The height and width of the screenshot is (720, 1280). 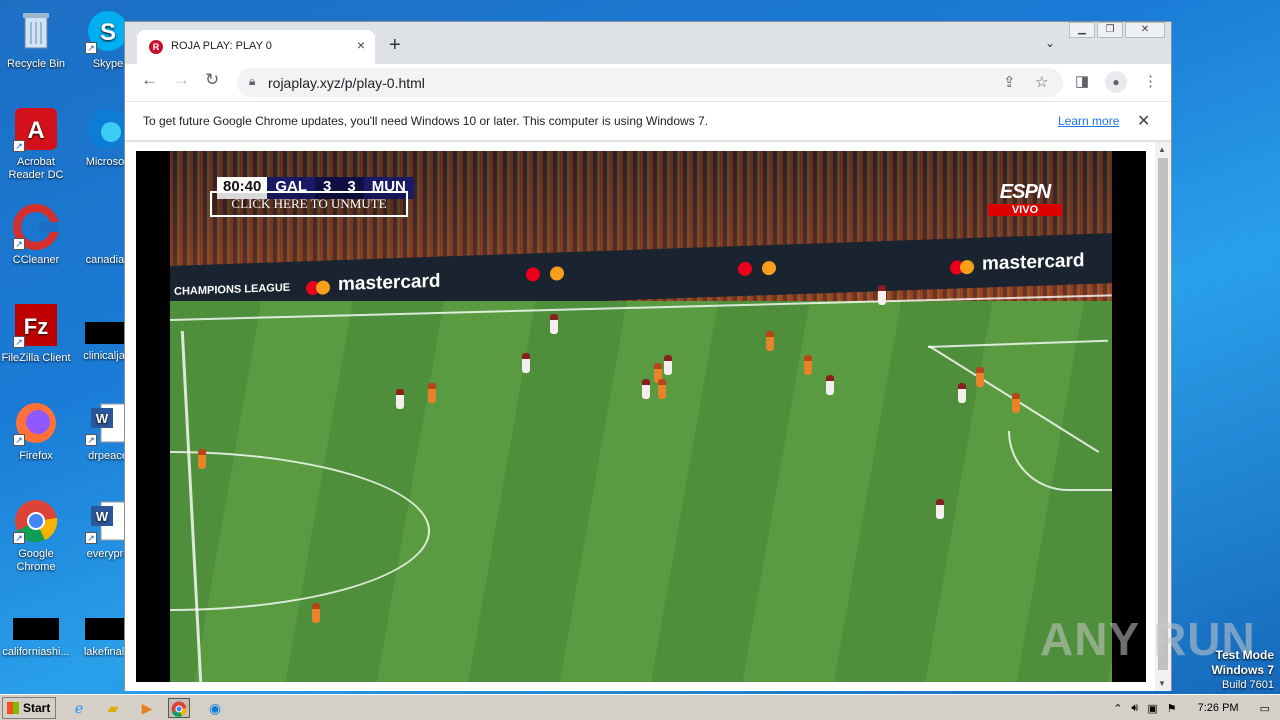 What do you see at coordinates (147, 708) in the screenshot?
I see `media-player-icon: ▶` at bounding box center [147, 708].